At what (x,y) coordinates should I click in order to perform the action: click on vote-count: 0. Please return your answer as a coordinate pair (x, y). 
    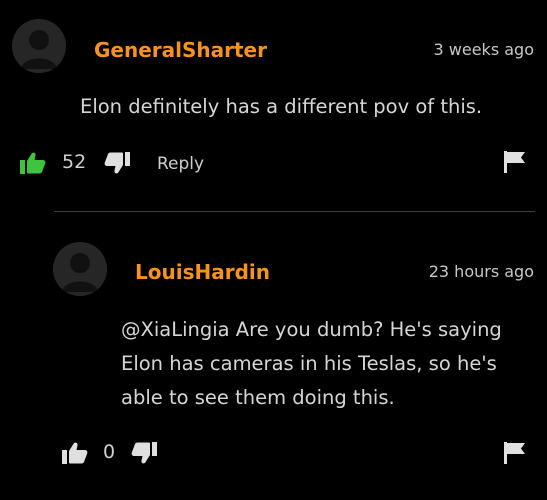
    Looking at the image, I should click on (109, 452).